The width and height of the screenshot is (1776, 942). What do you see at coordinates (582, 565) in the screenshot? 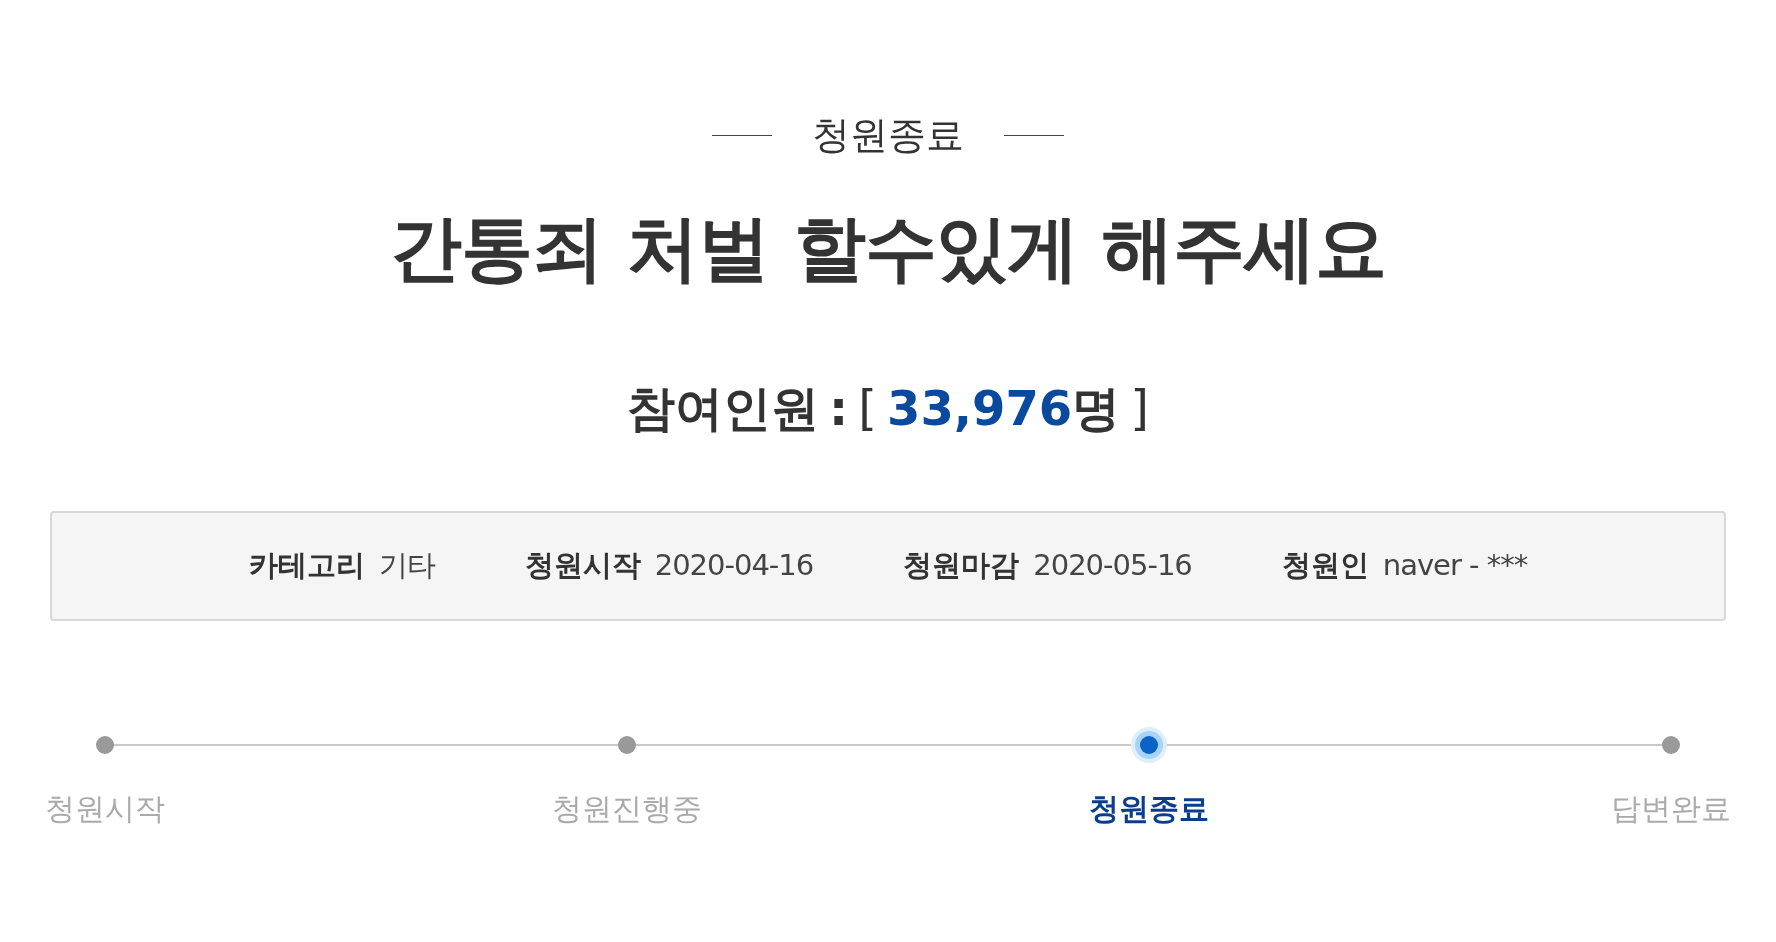
I see `info-label: 청원시작` at bounding box center [582, 565].